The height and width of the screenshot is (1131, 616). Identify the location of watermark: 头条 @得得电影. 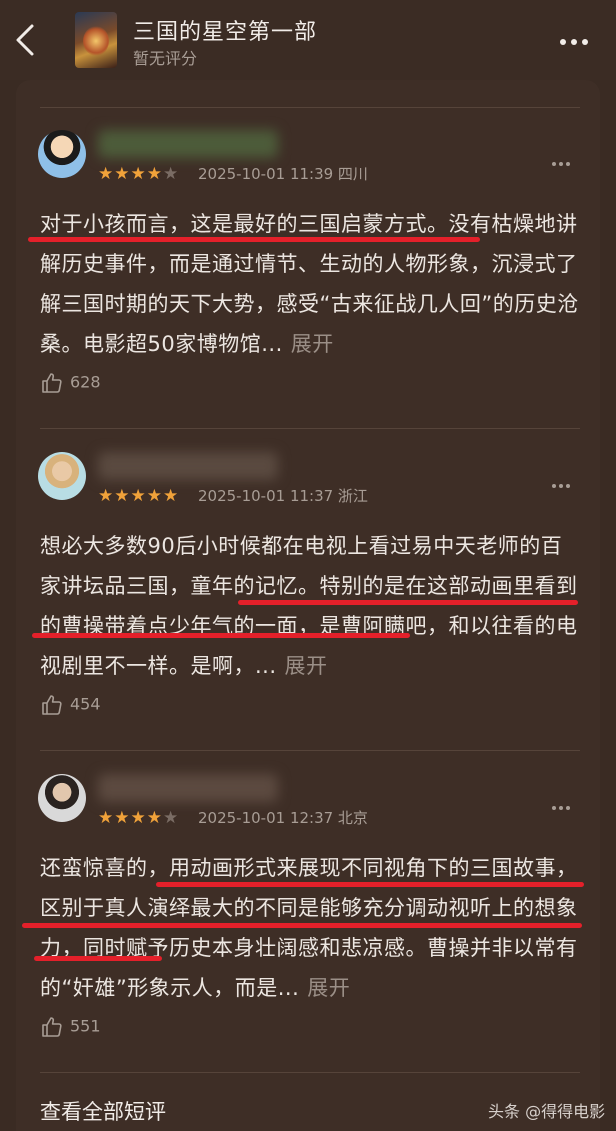
(547, 1111).